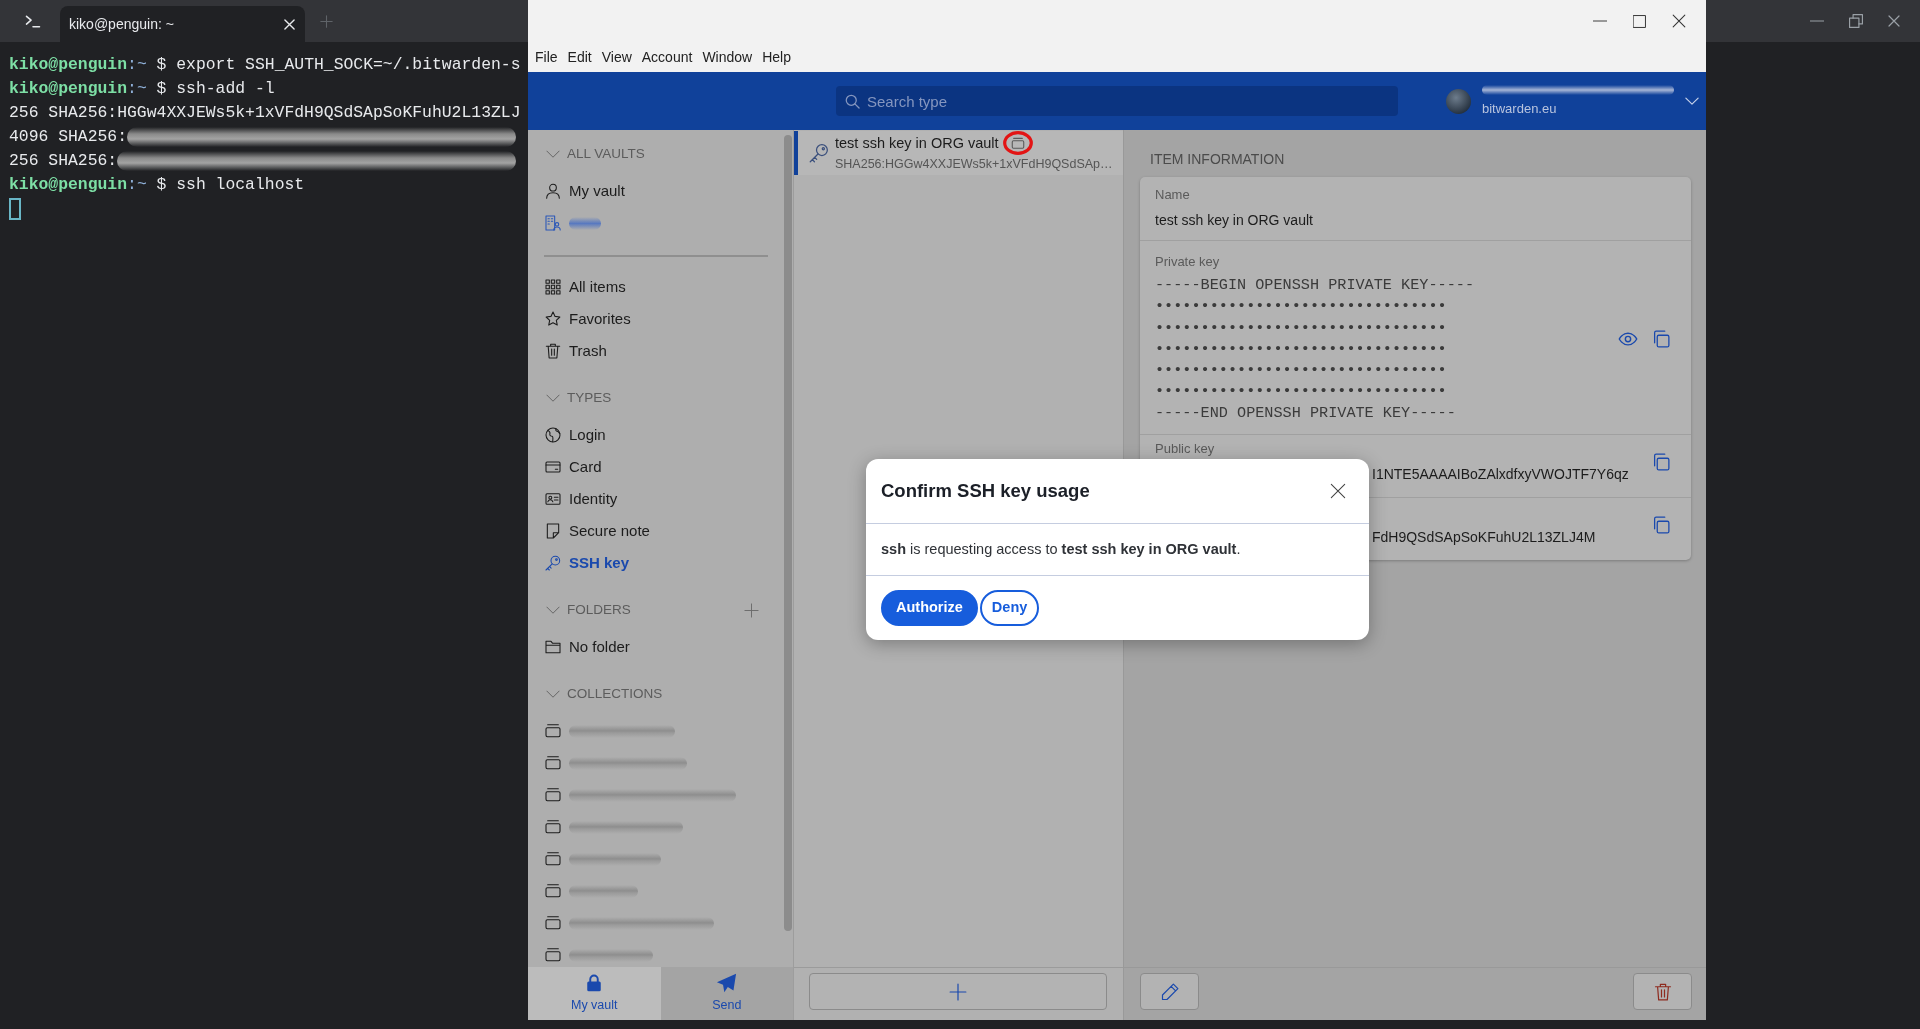  I want to click on deny-button: Deny, so click(1009, 608).